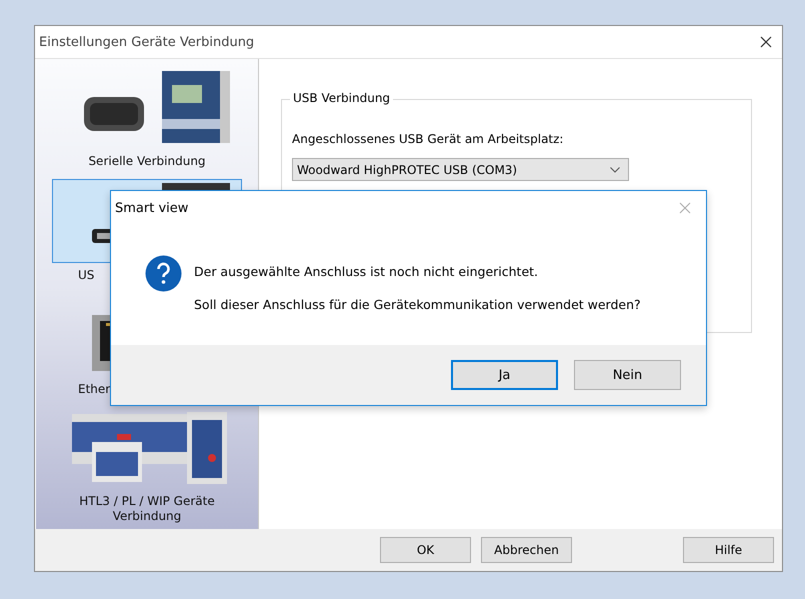  Describe the element at coordinates (728, 550) in the screenshot. I see `dialog-button: Hilfe` at that location.